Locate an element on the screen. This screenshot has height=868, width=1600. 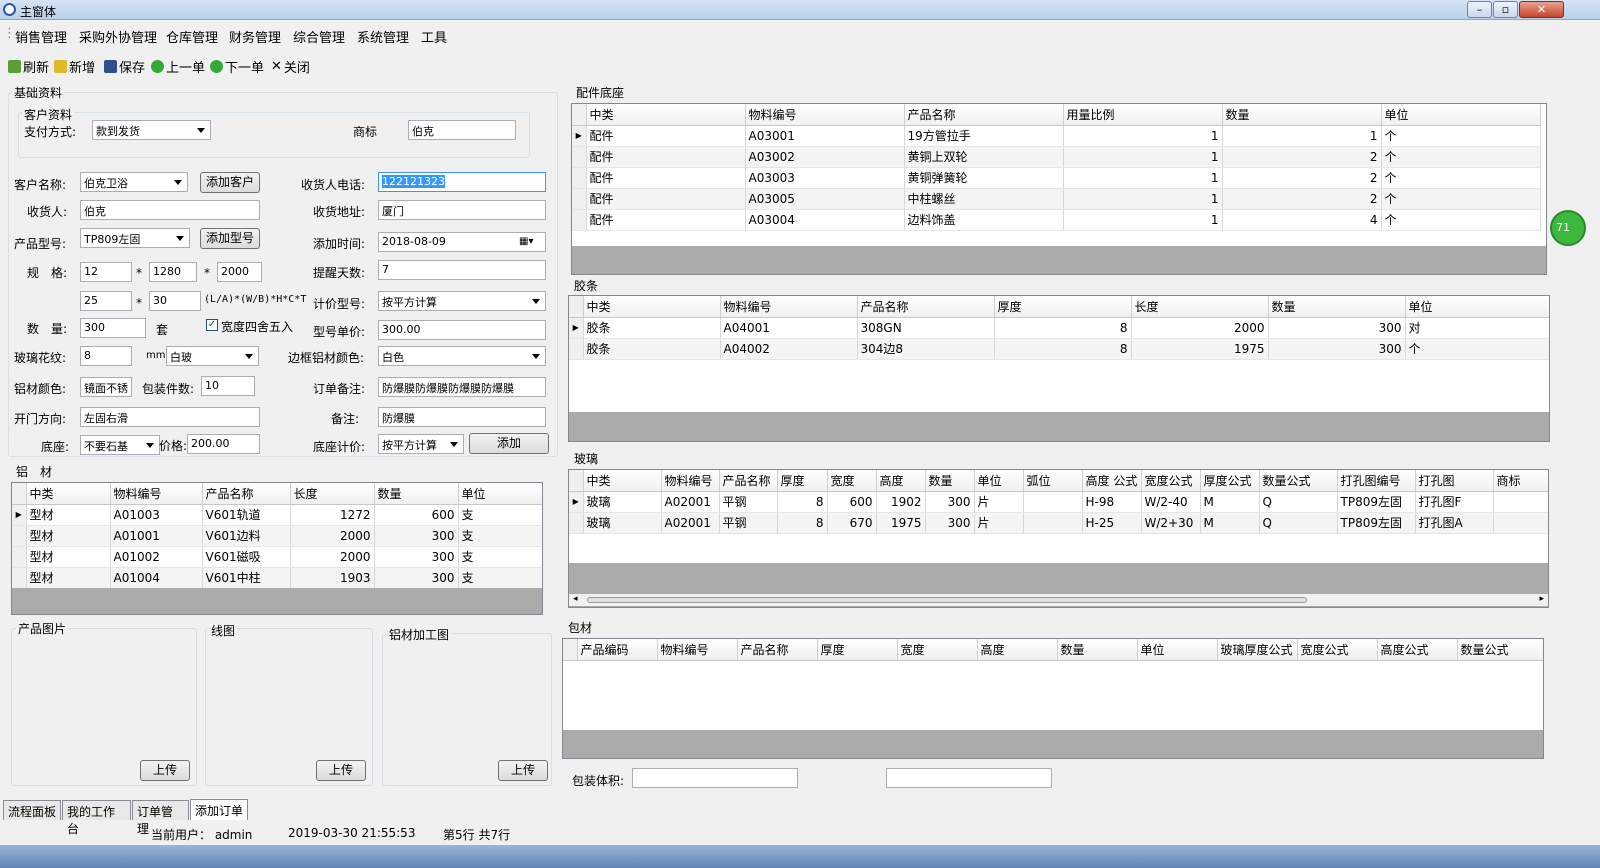
maximize-button: ▫ is located at coordinates (1505, 9).